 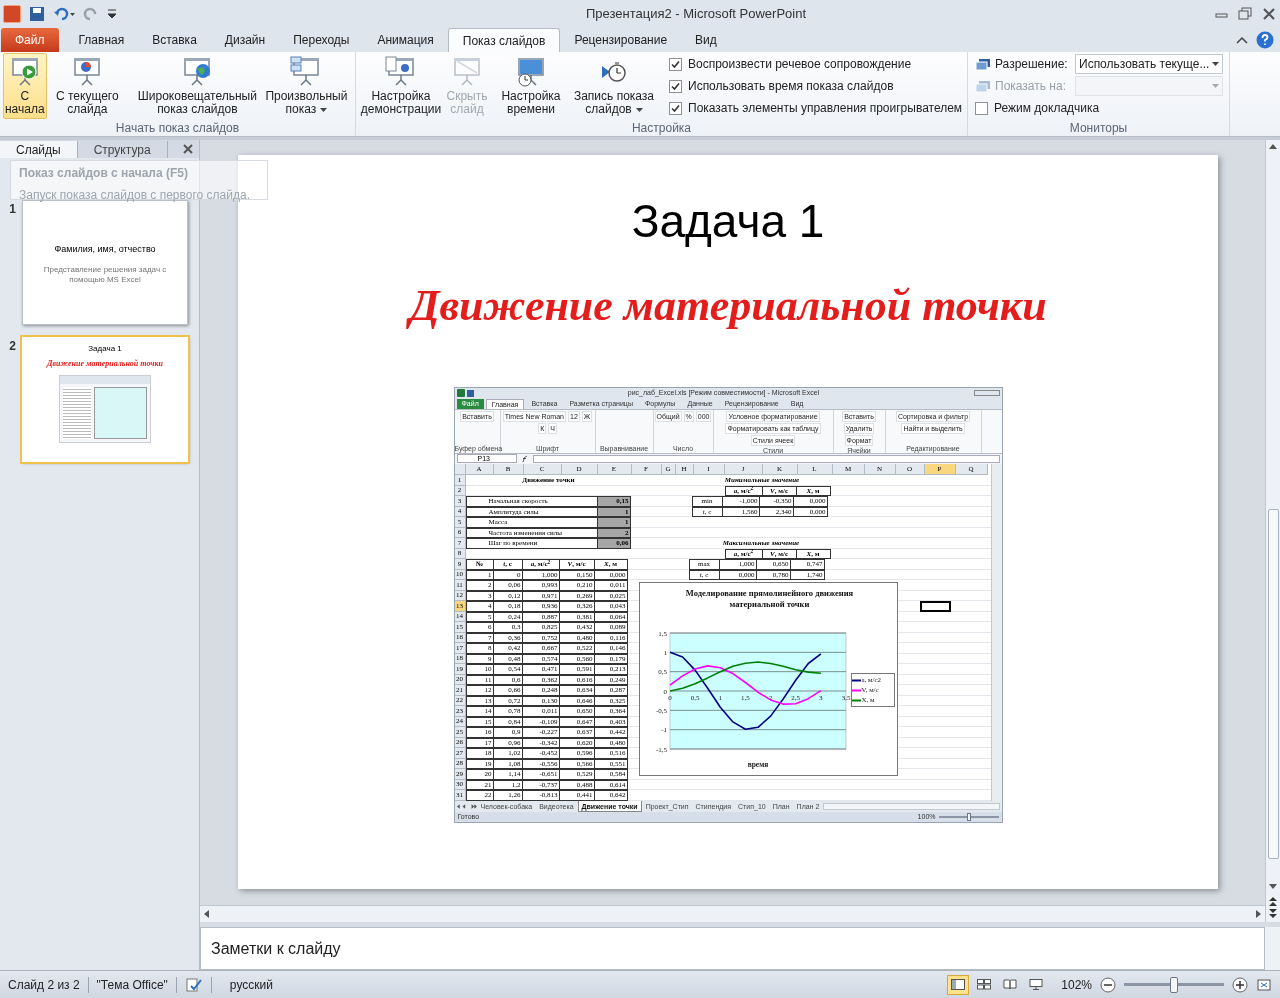 I want to click on sheet-navigation-icon, so click(x=466, y=806).